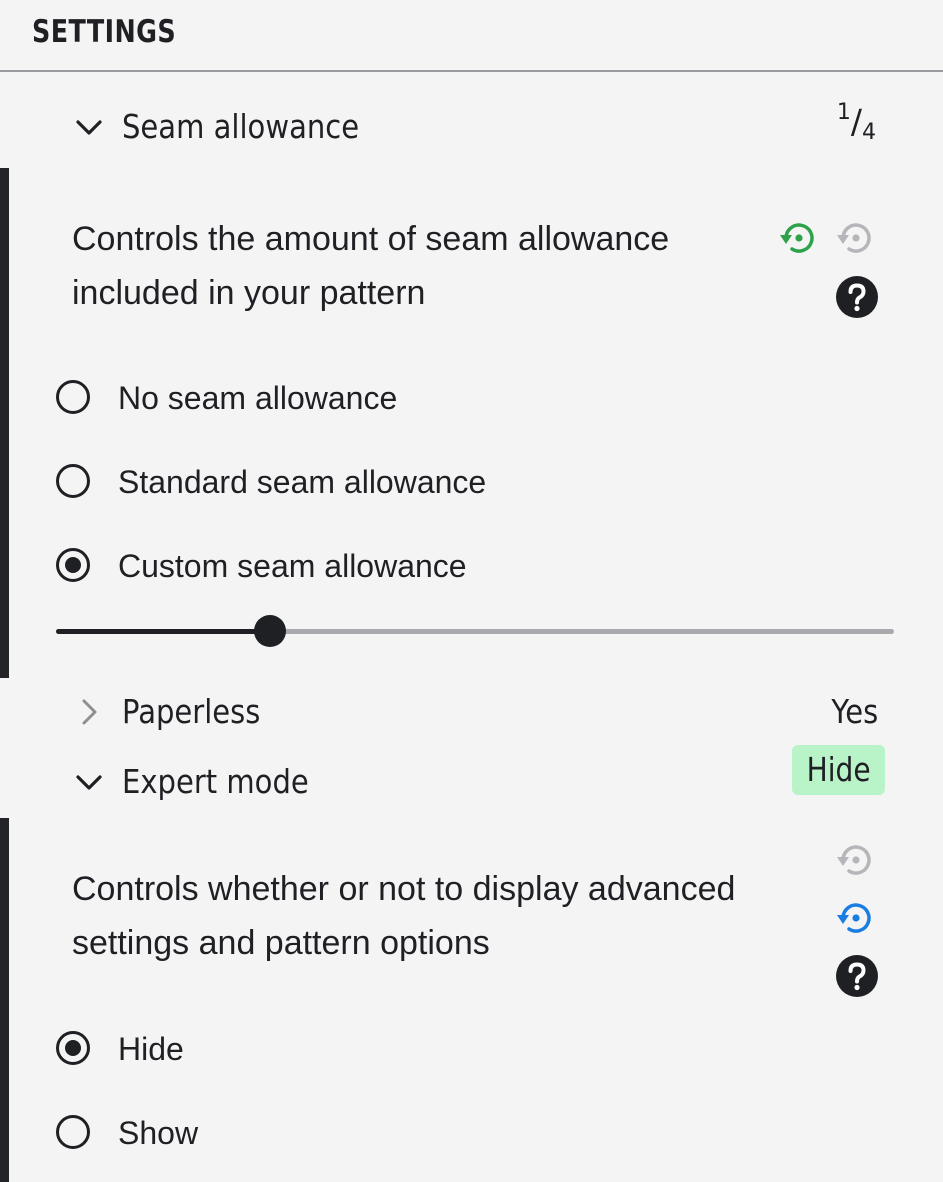  Describe the element at coordinates (4, 1000) in the screenshot. I see `expert-mode-panel-bar` at that location.